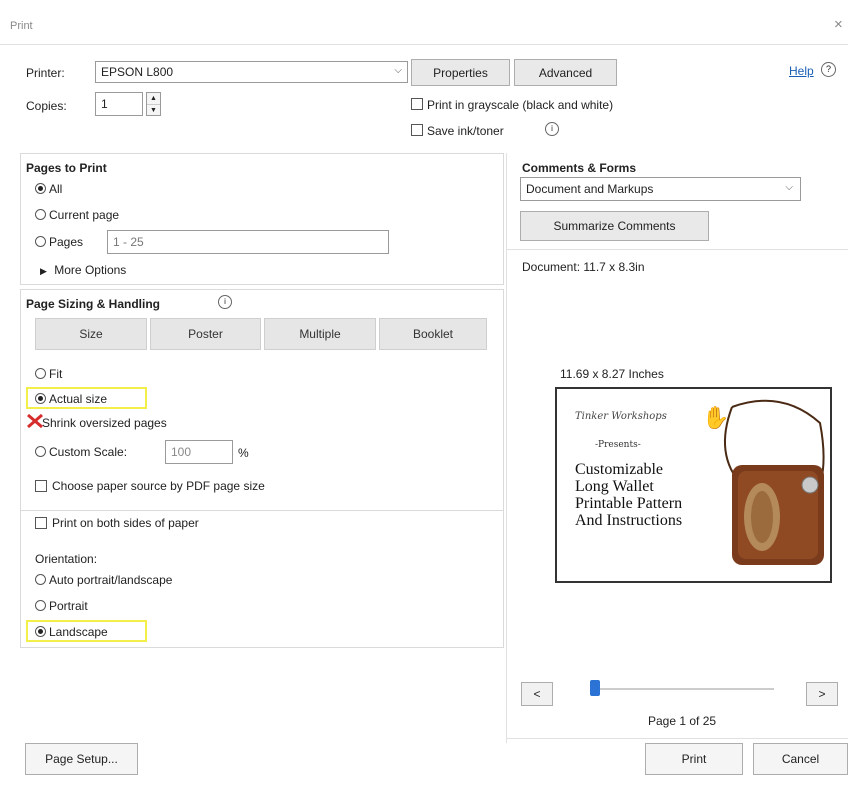  I want to click on save-ink-label: Save ink/toner, so click(465, 131).